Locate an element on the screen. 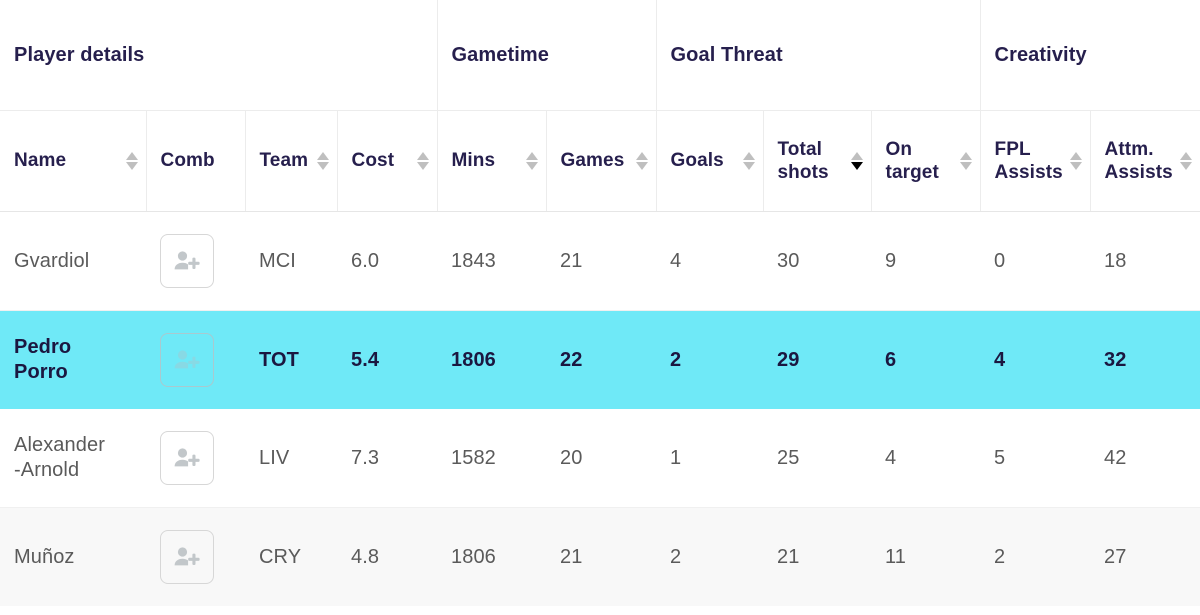 The height and width of the screenshot is (615, 1200). sort-toggle-goals is located at coordinates (750, 160).